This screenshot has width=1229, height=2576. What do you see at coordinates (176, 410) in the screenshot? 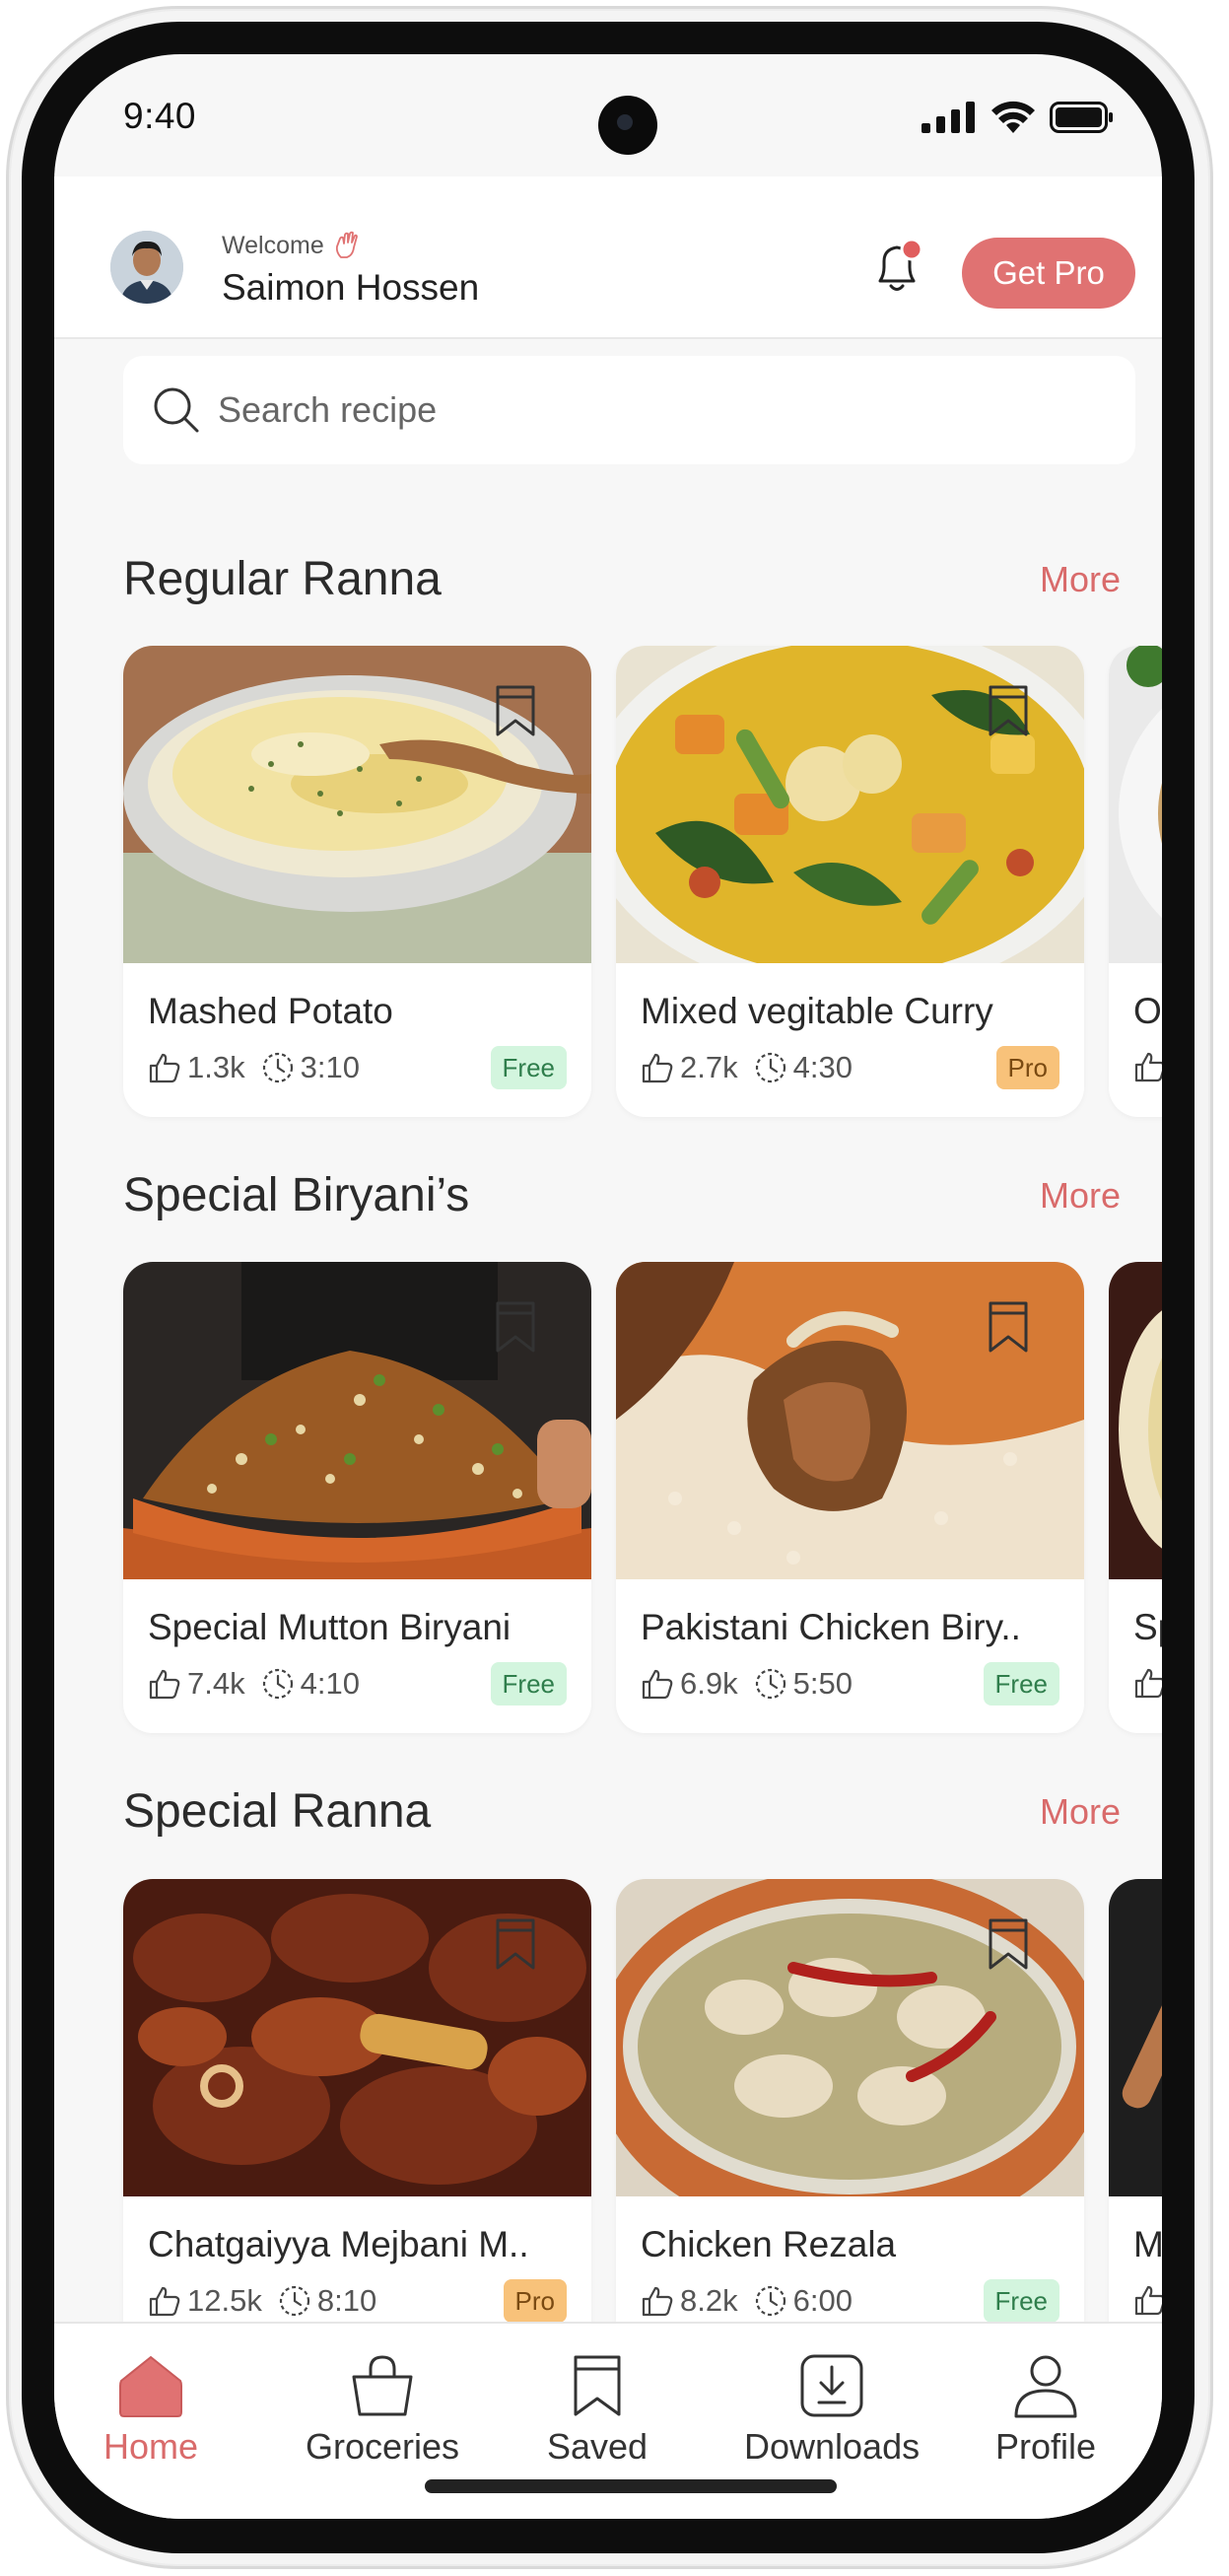
I see `search-icon` at bounding box center [176, 410].